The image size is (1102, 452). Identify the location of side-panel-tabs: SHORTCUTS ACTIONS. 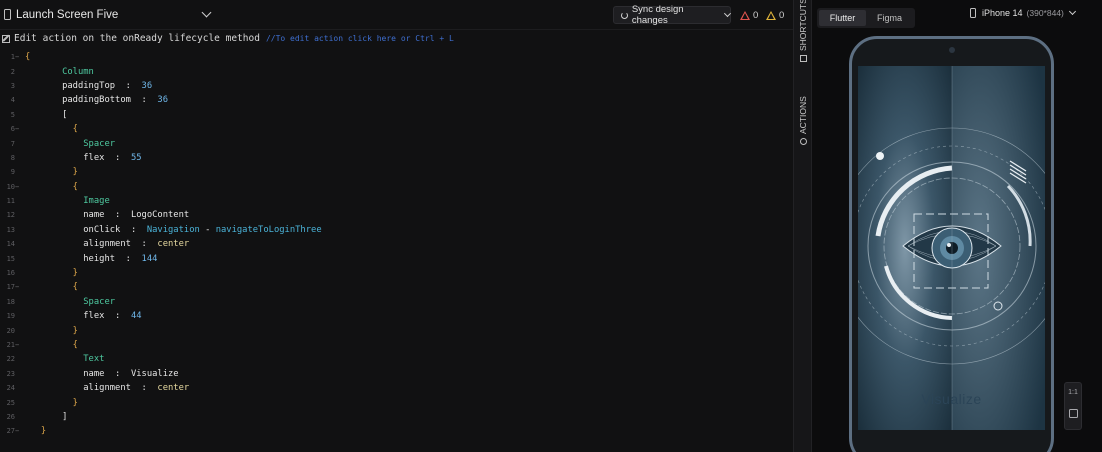
(802, 226).